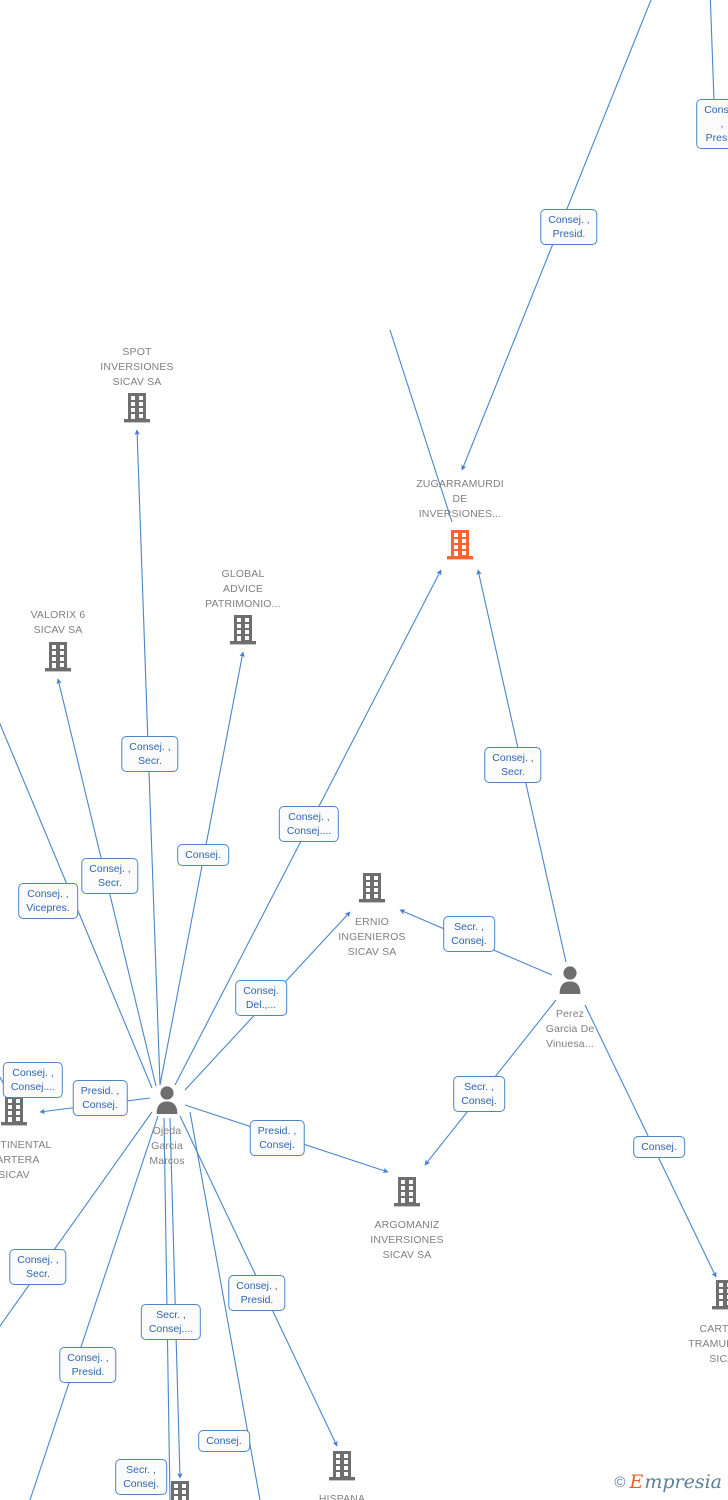 The height and width of the screenshot is (1500, 728). I want to click on graph-node-zugarramurdi, so click(460, 545).